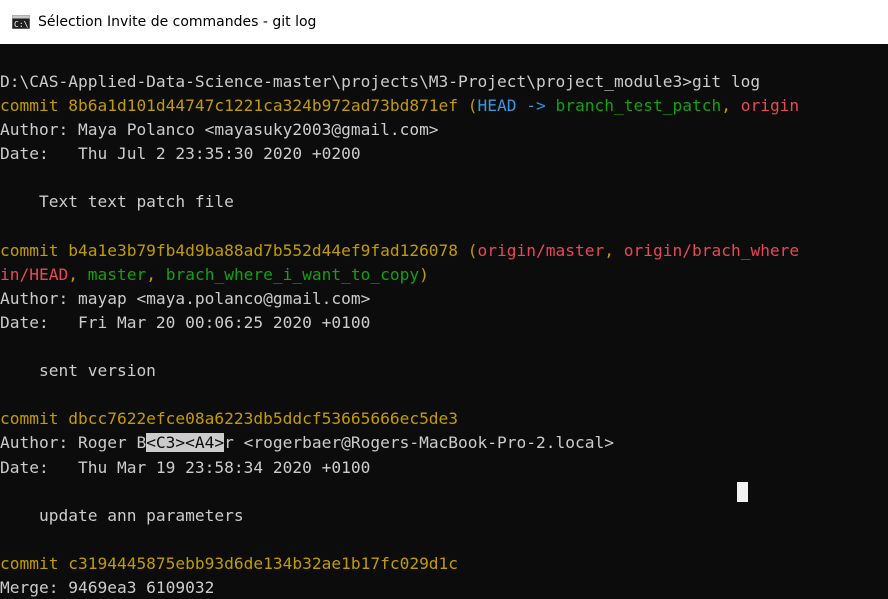 Image resolution: width=888 pixels, height=599 pixels. Describe the element at coordinates (117, 274) in the screenshot. I see `console-text: master` at that location.